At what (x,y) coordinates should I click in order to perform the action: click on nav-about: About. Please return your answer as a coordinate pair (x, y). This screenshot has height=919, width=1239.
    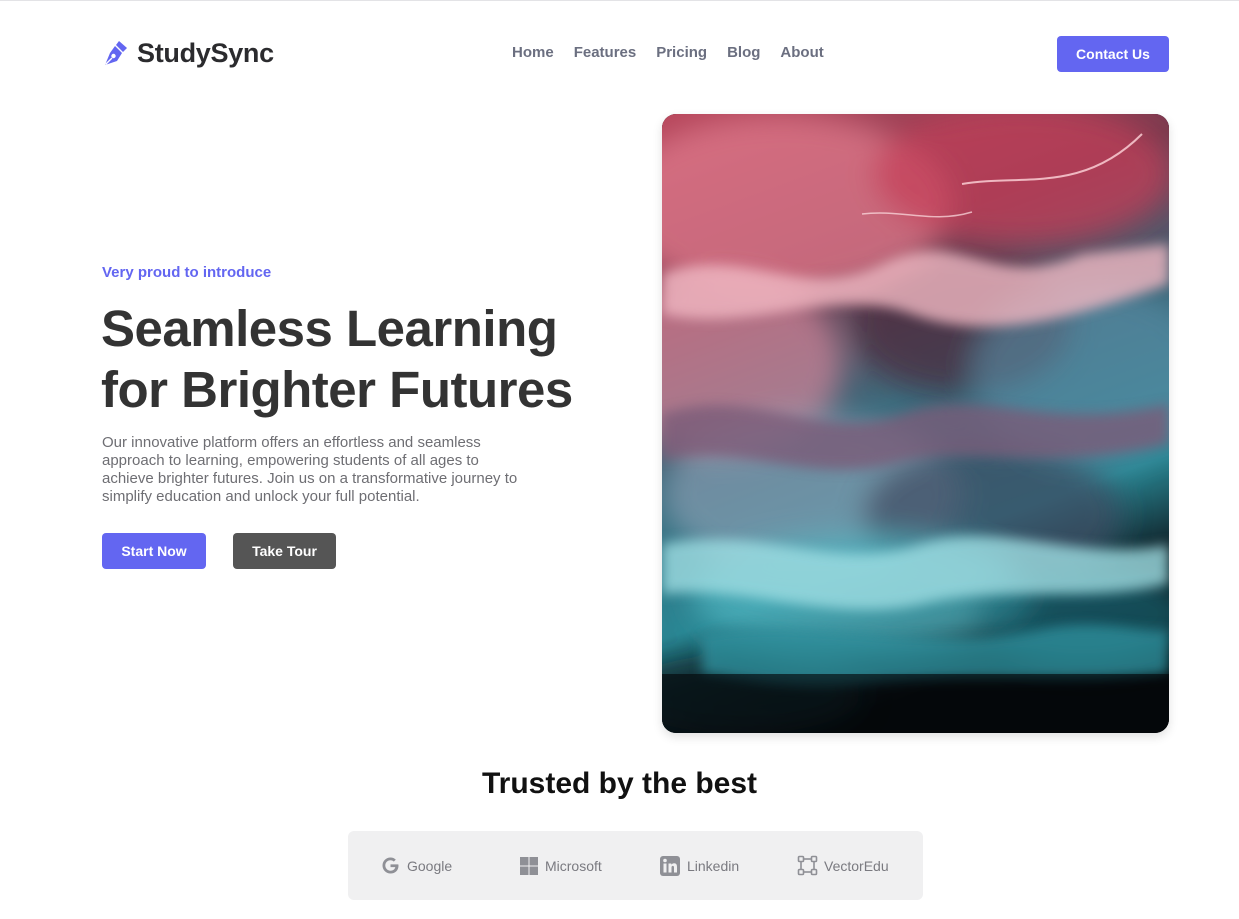
    Looking at the image, I should click on (801, 52).